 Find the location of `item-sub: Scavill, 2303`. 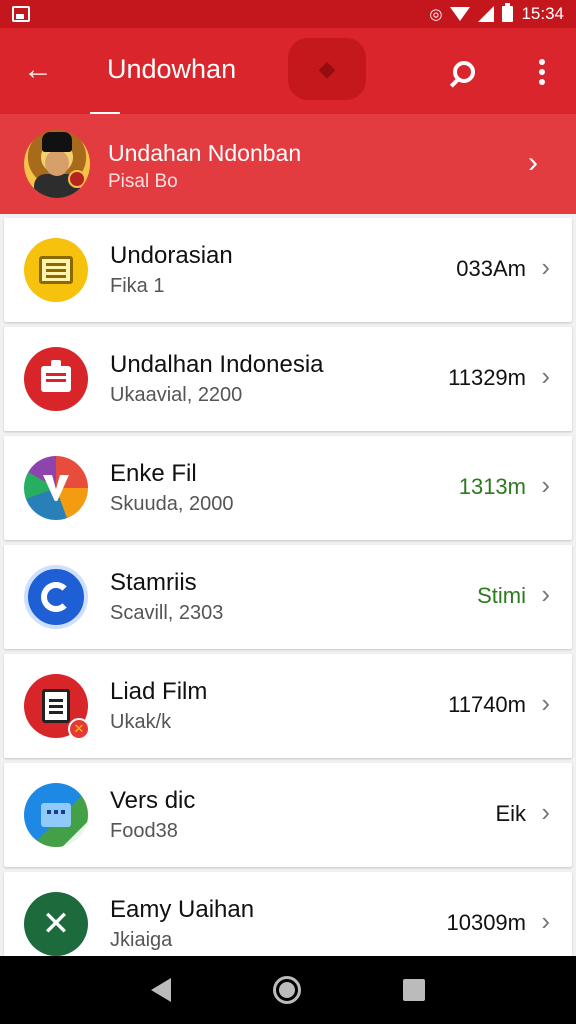

item-sub: Scavill, 2303 is located at coordinates (167, 613).